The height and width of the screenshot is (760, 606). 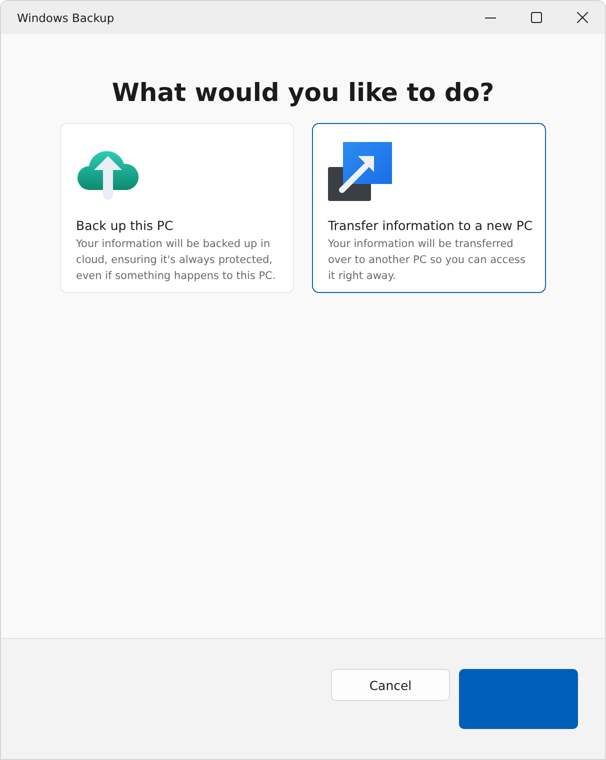 I want to click on option-title: Transfer information to a new PC, so click(x=429, y=225).